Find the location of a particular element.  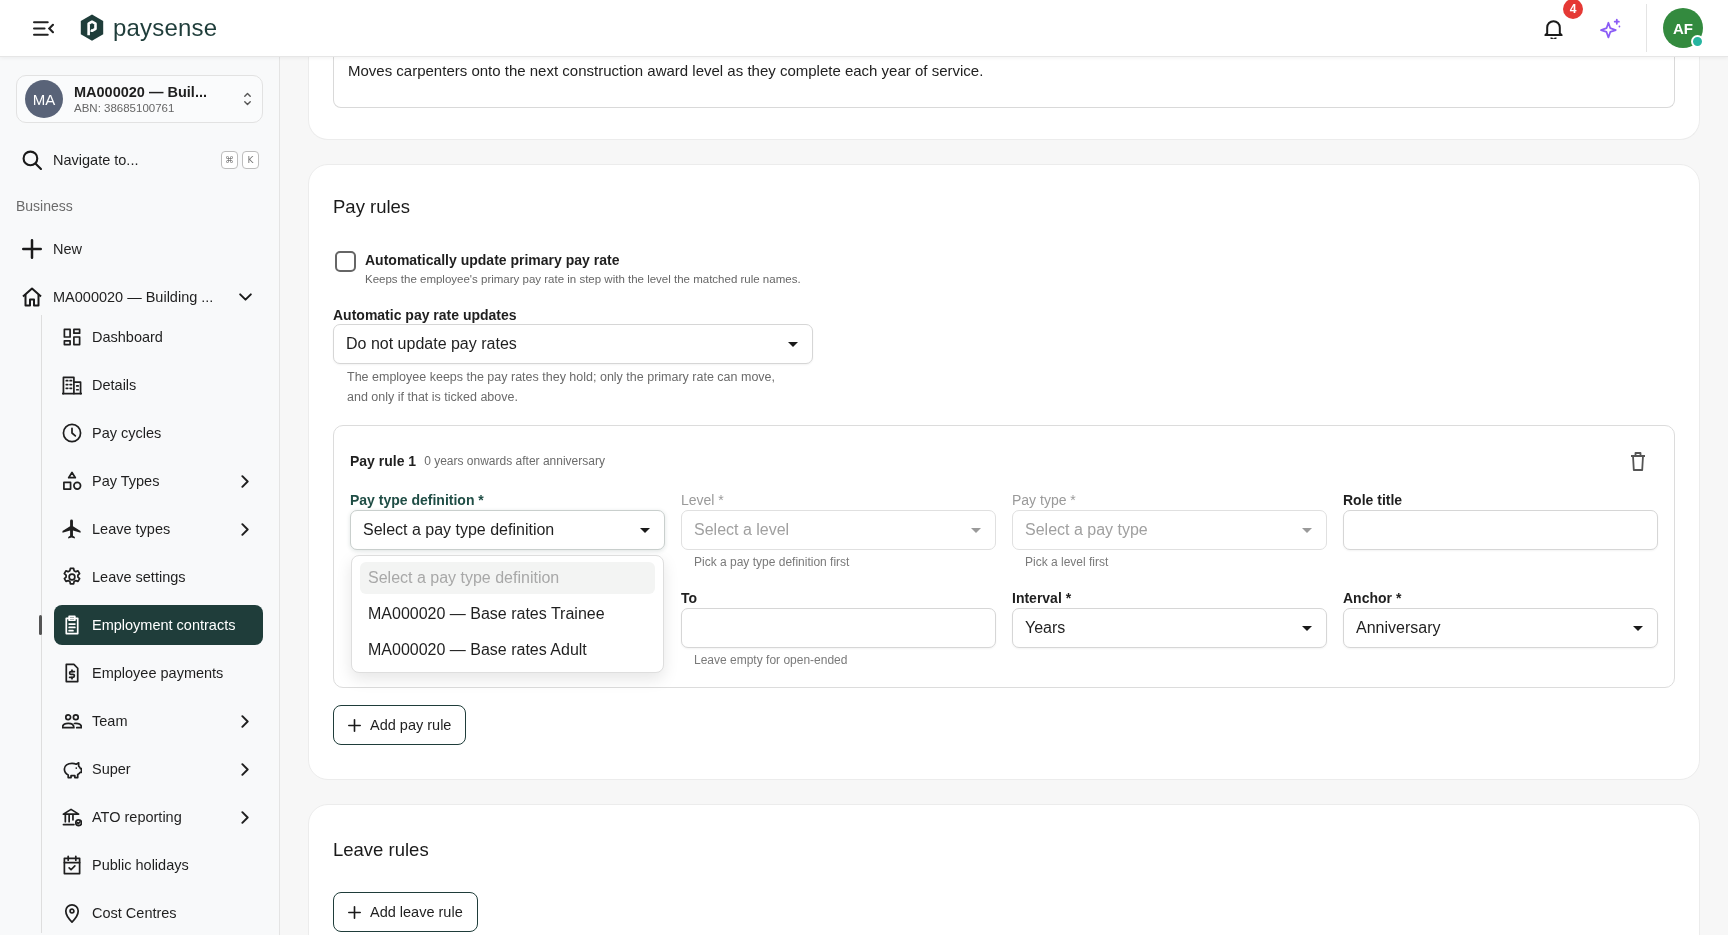

checkbox-description: Keeps the employee's primary pay rate in step with the level the matched rule names. is located at coordinates (583, 279).